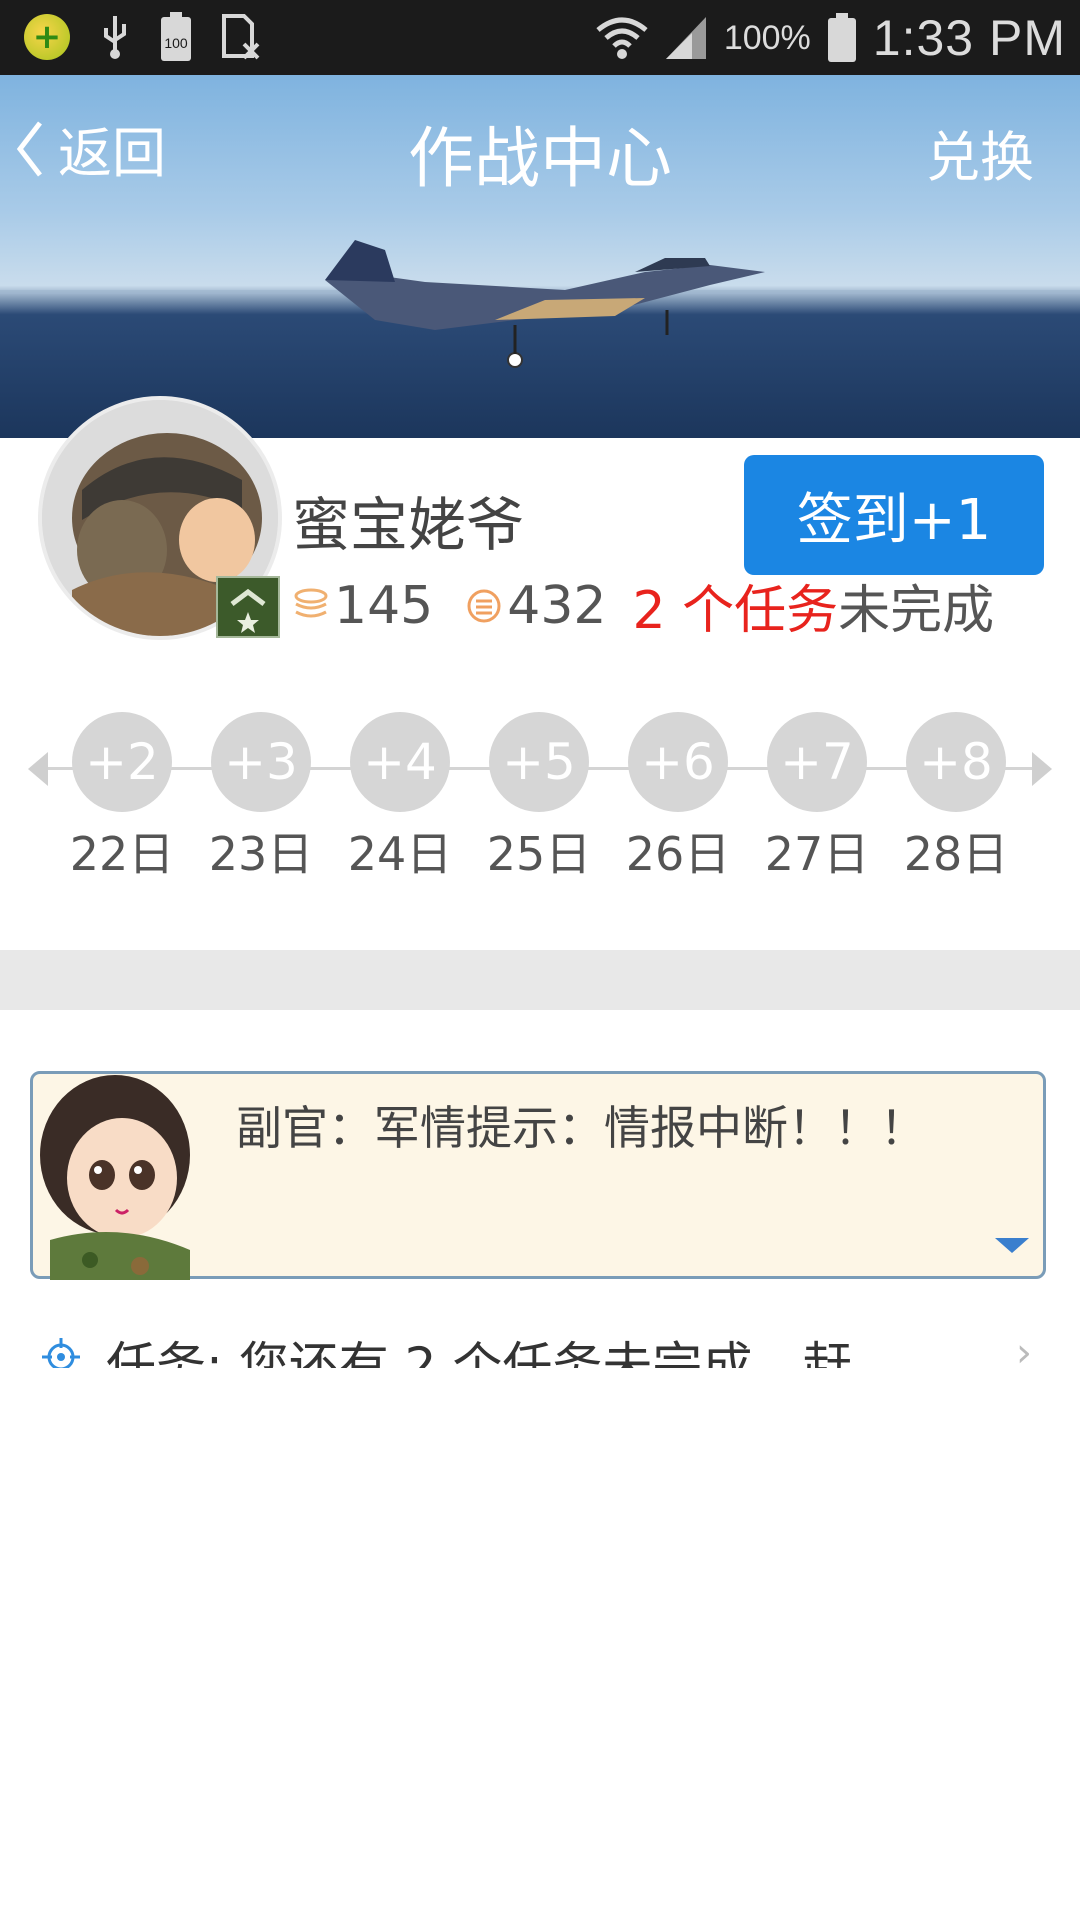  What do you see at coordinates (685, 38) in the screenshot?
I see `signal-icon` at bounding box center [685, 38].